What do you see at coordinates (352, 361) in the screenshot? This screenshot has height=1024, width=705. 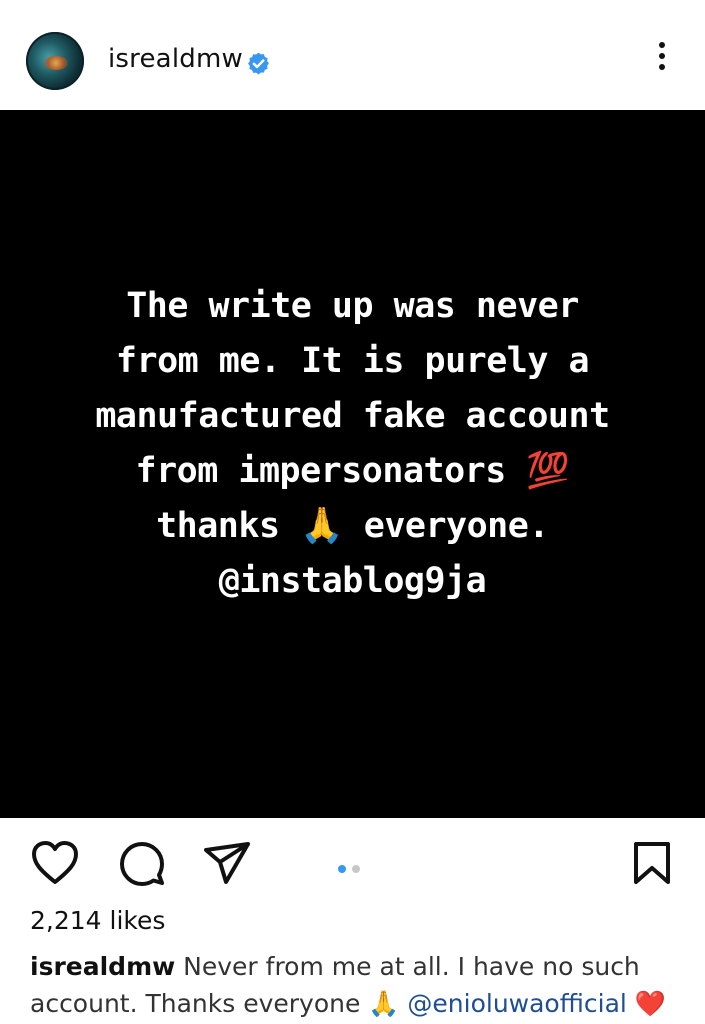 I see `post-line: from me. It is purely a` at bounding box center [352, 361].